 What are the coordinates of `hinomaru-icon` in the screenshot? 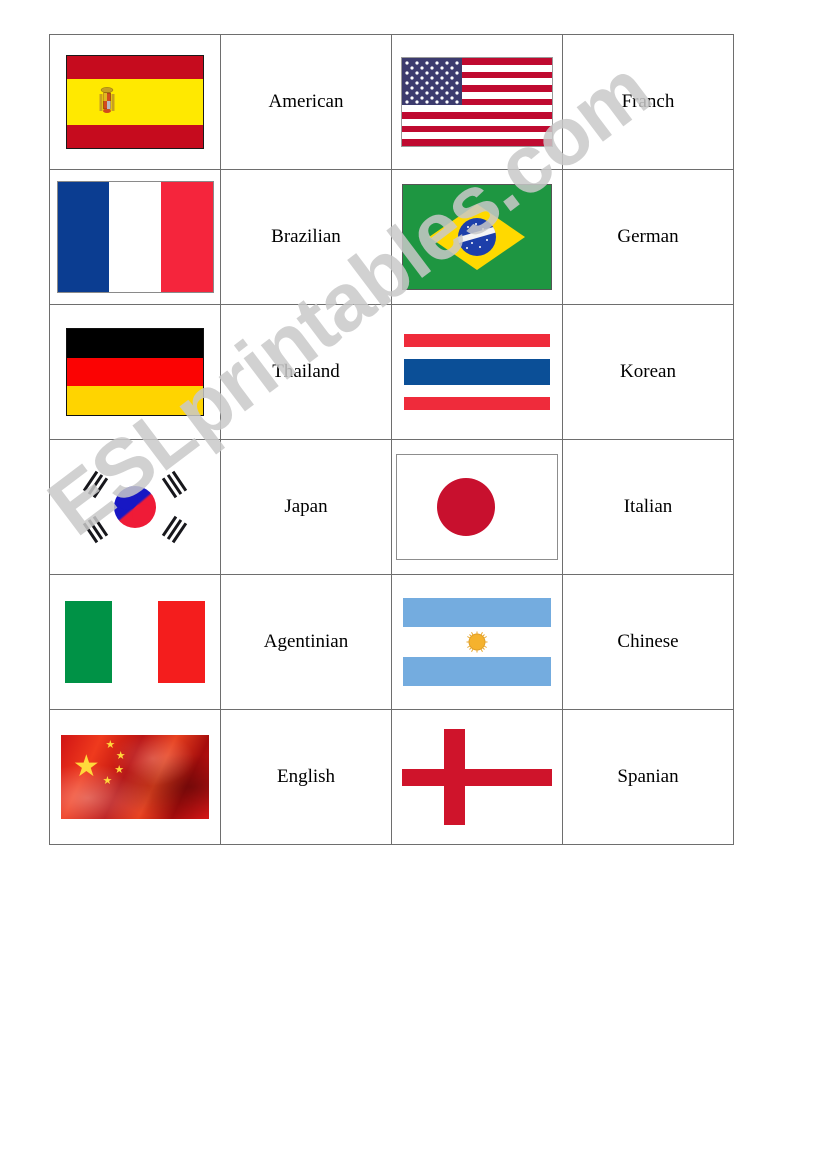 It's located at (465, 507).